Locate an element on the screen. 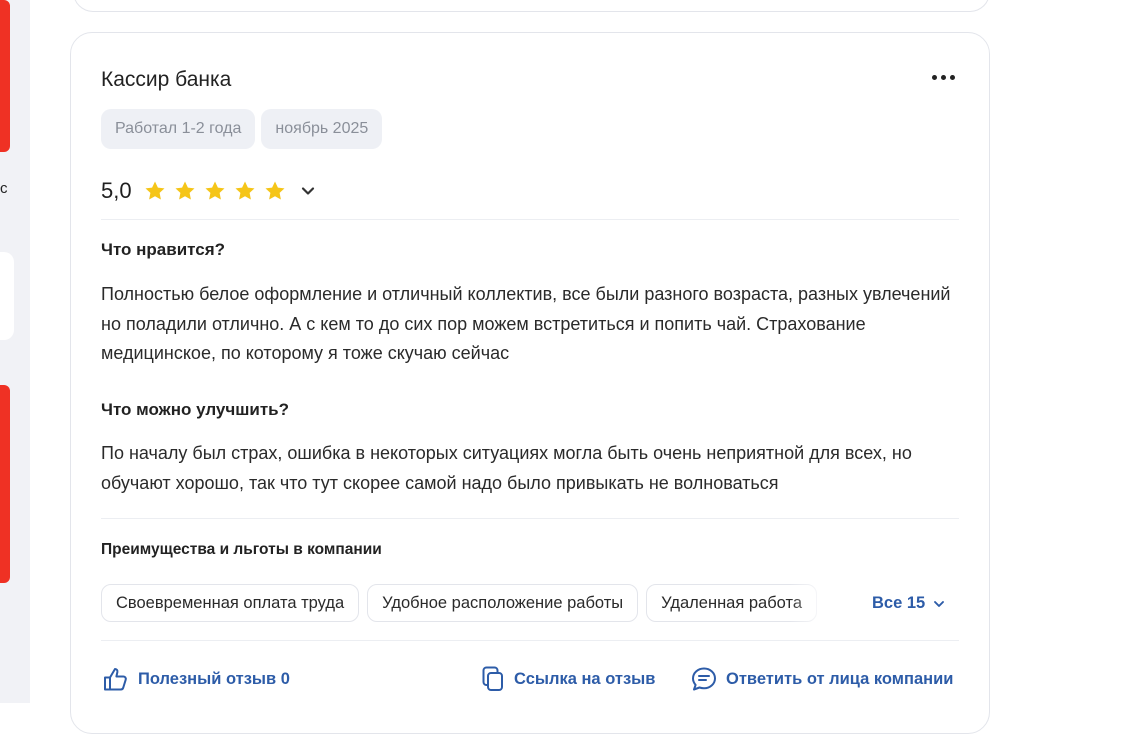 The image size is (1129, 734). chat-bubble-icon is located at coordinates (704, 679).